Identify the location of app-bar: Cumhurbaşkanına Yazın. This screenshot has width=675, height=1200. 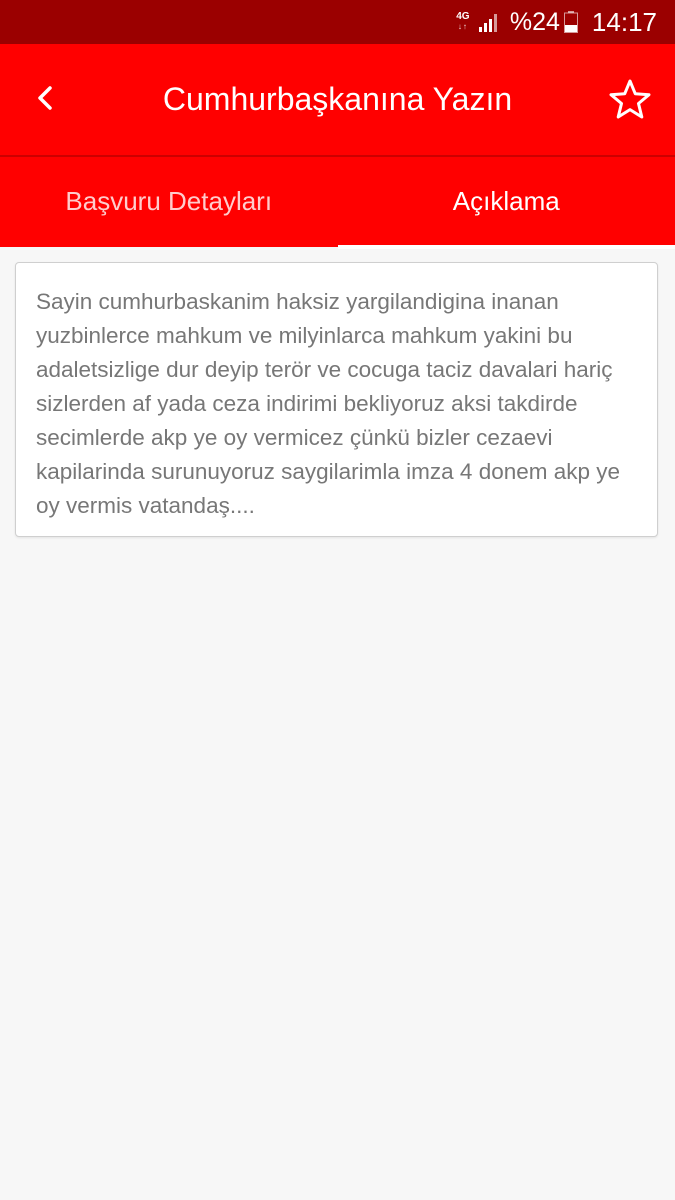
(337, 100).